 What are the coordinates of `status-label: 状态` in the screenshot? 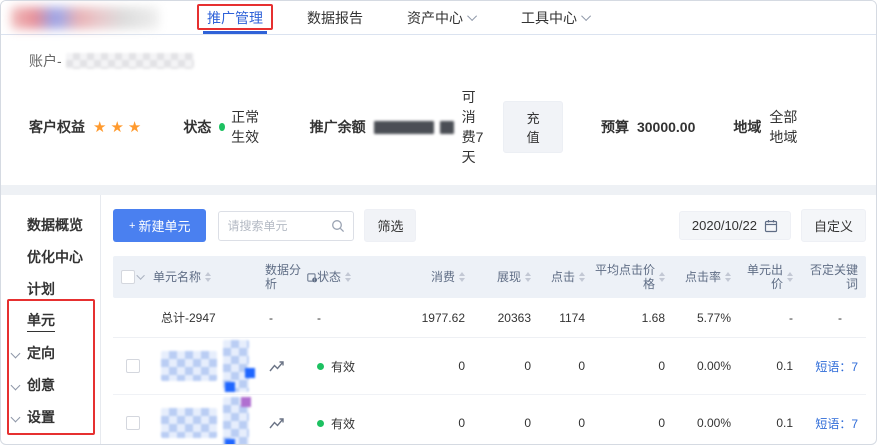 It's located at (197, 127).